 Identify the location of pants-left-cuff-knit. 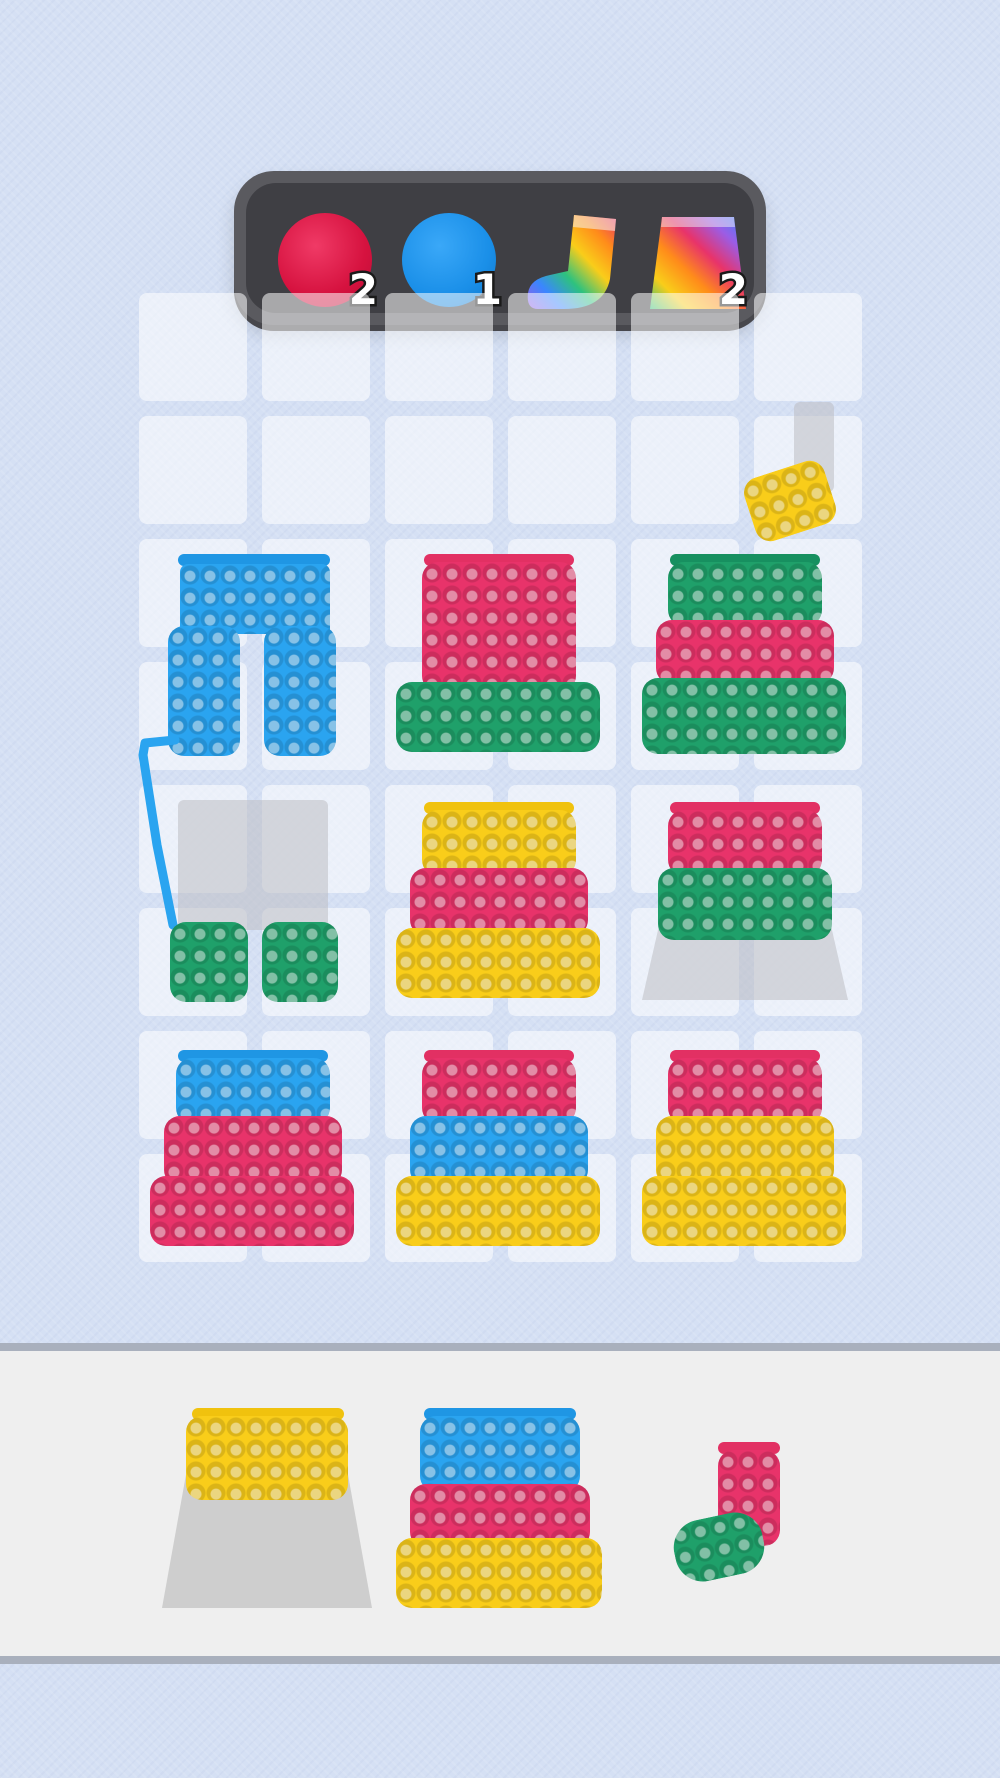
(209, 962).